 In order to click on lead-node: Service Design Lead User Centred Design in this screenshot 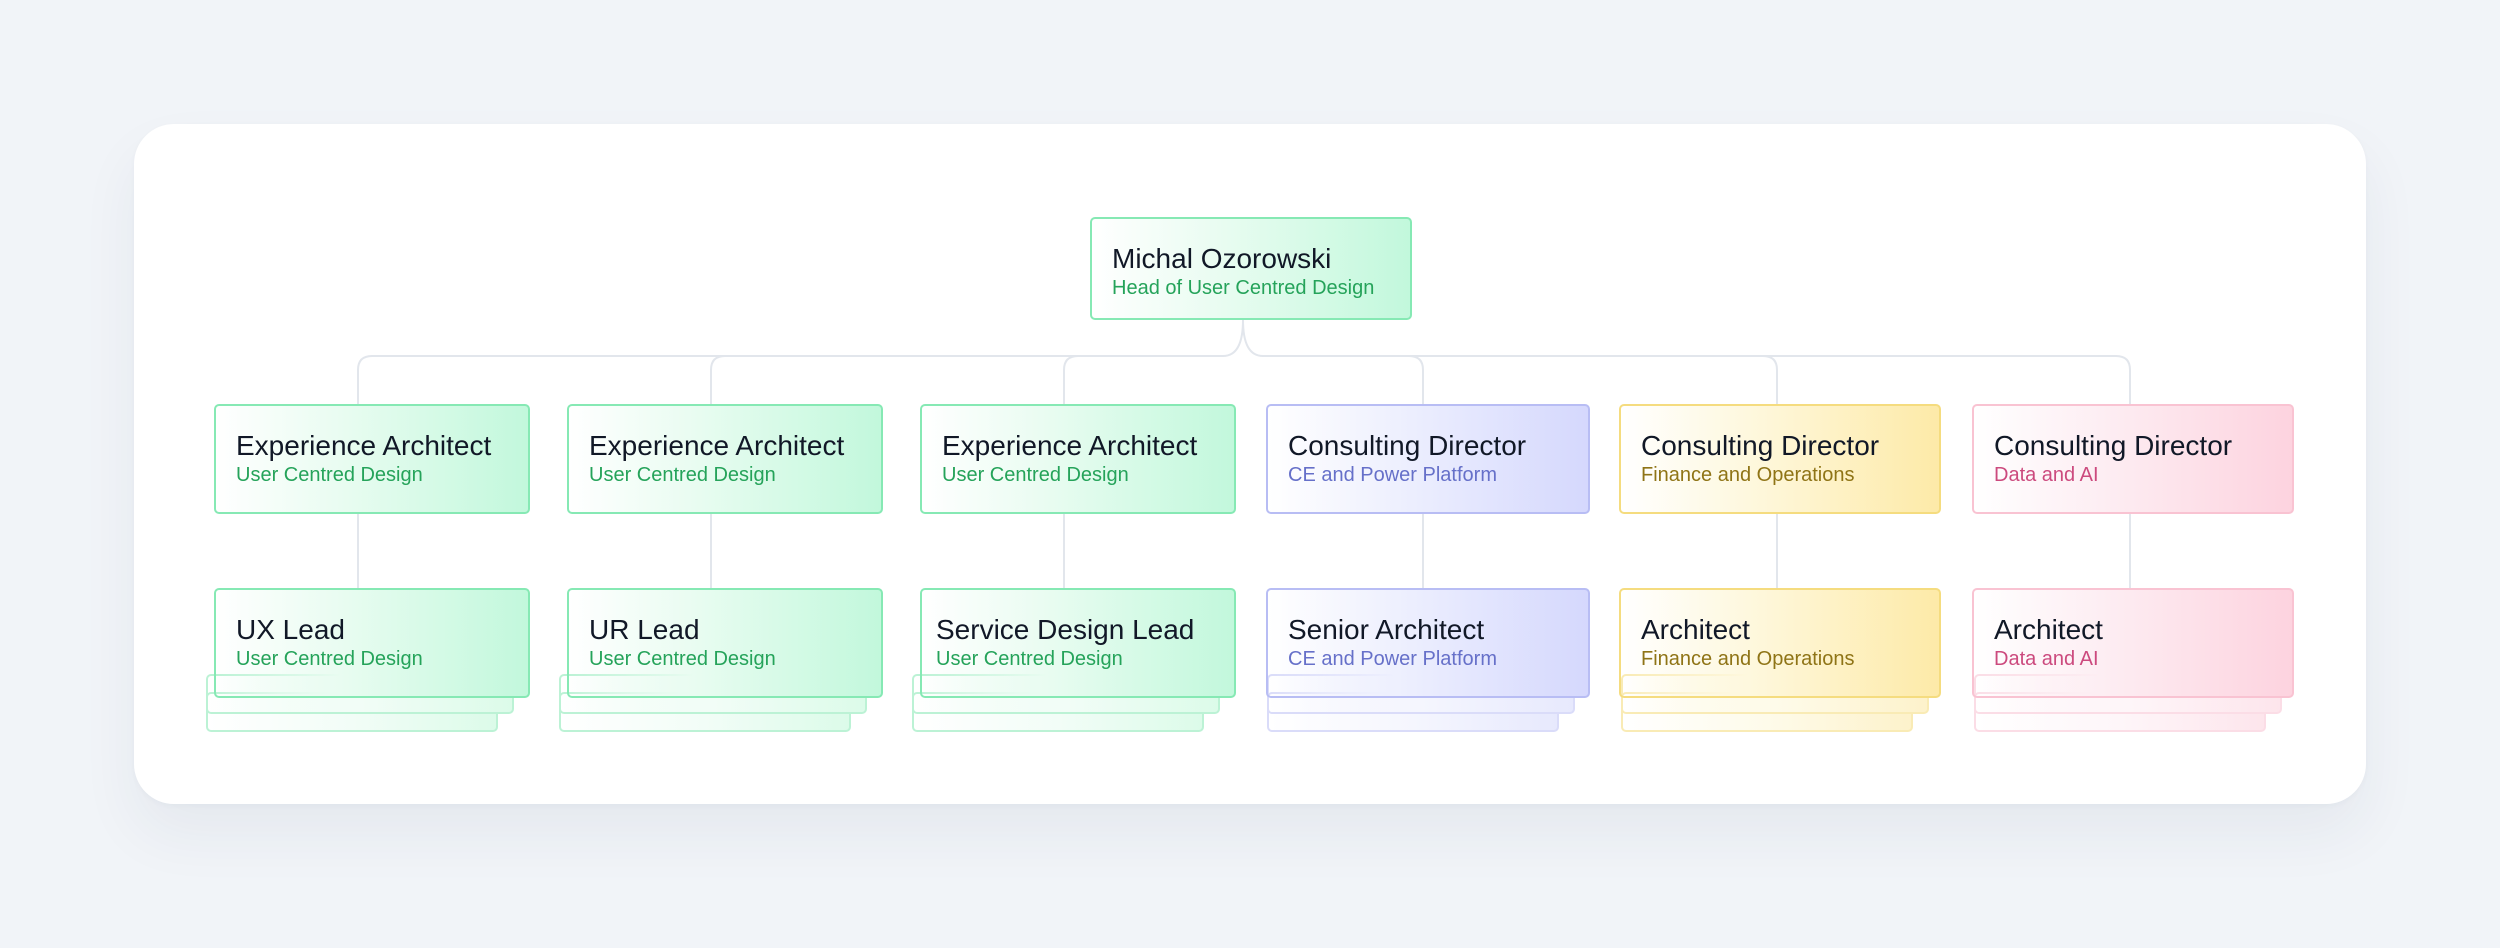, I will do `click(1078, 643)`.